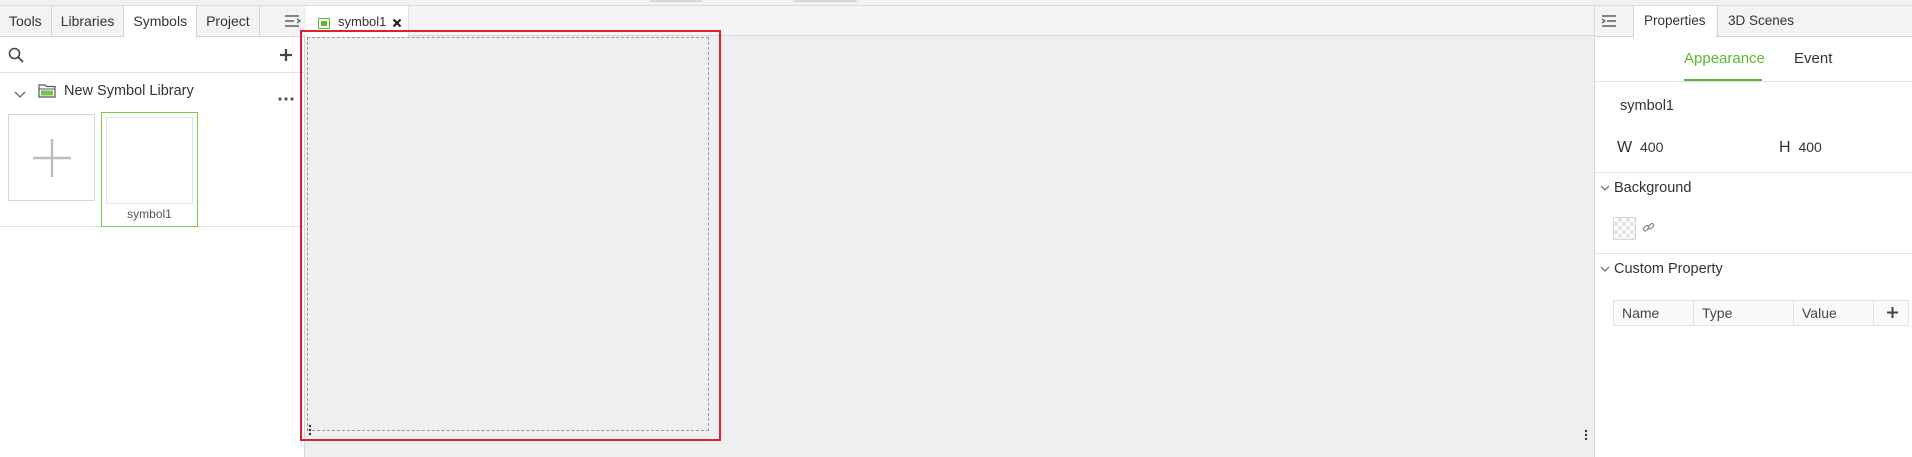 The height and width of the screenshot is (457, 1912). Describe the element at coordinates (129, 91) in the screenshot. I see `library-name: New Symbol Library` at that location.